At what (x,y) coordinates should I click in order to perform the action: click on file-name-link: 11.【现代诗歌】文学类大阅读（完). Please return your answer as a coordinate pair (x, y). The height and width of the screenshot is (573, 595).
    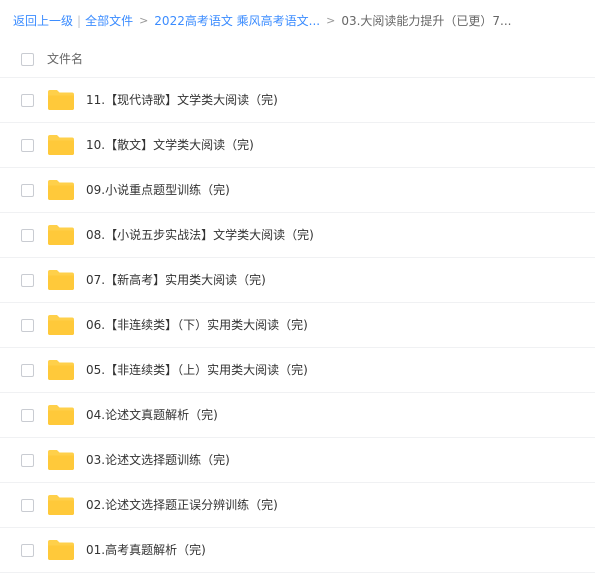
    Looking at the image, I should click on (182, 100).